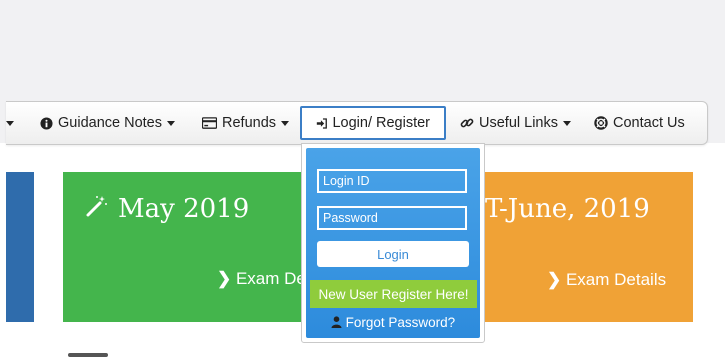 The image size is (725, 359). What do you see at coordinates (400, 322) in the screenshot?
I see `forgot-label: Forgot Password?` at bounding box center [400, 322].